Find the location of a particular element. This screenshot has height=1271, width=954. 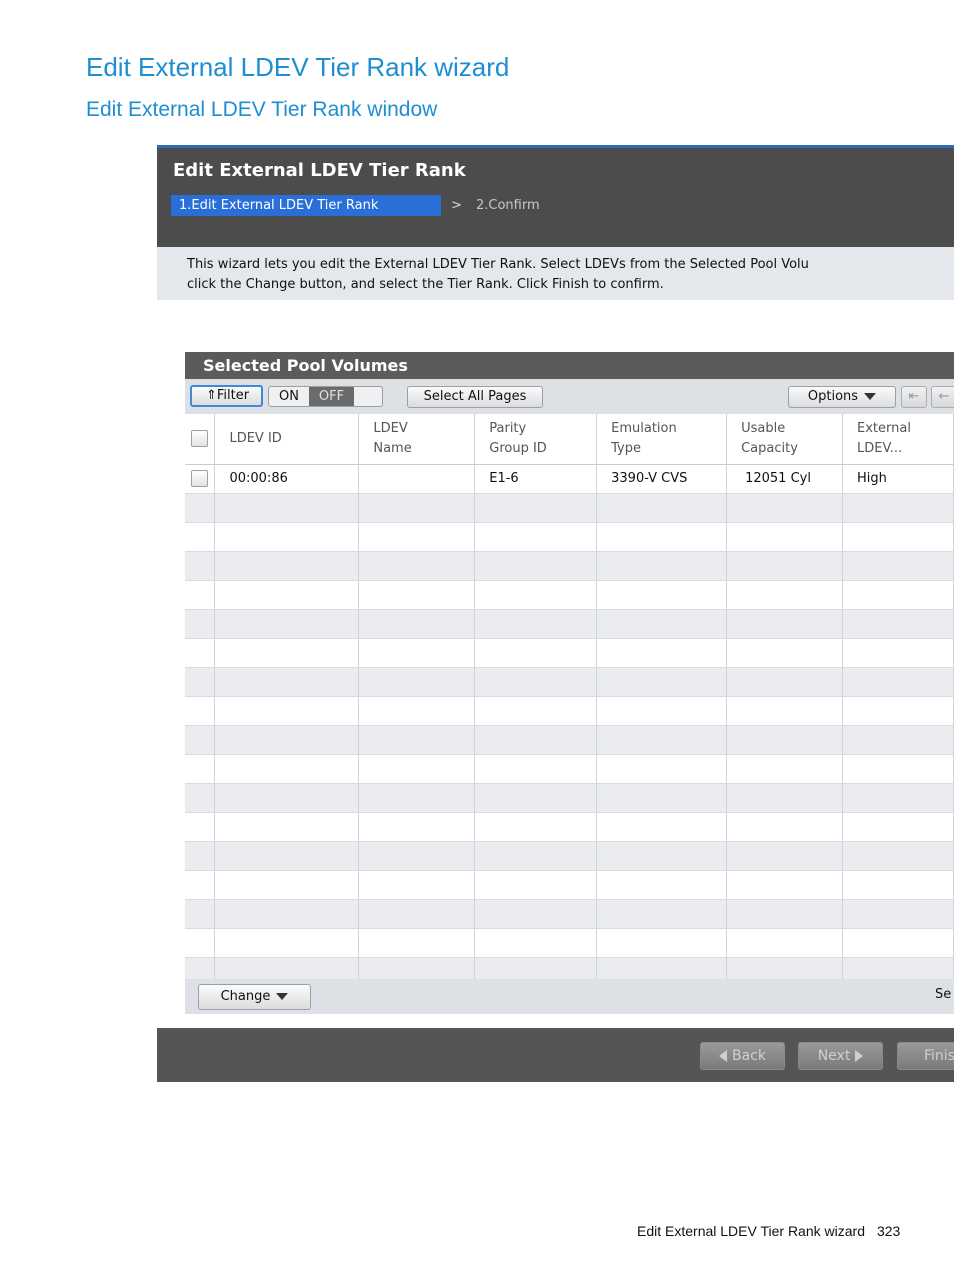

triangle-left-icon is located at coordinates (723, 1056).